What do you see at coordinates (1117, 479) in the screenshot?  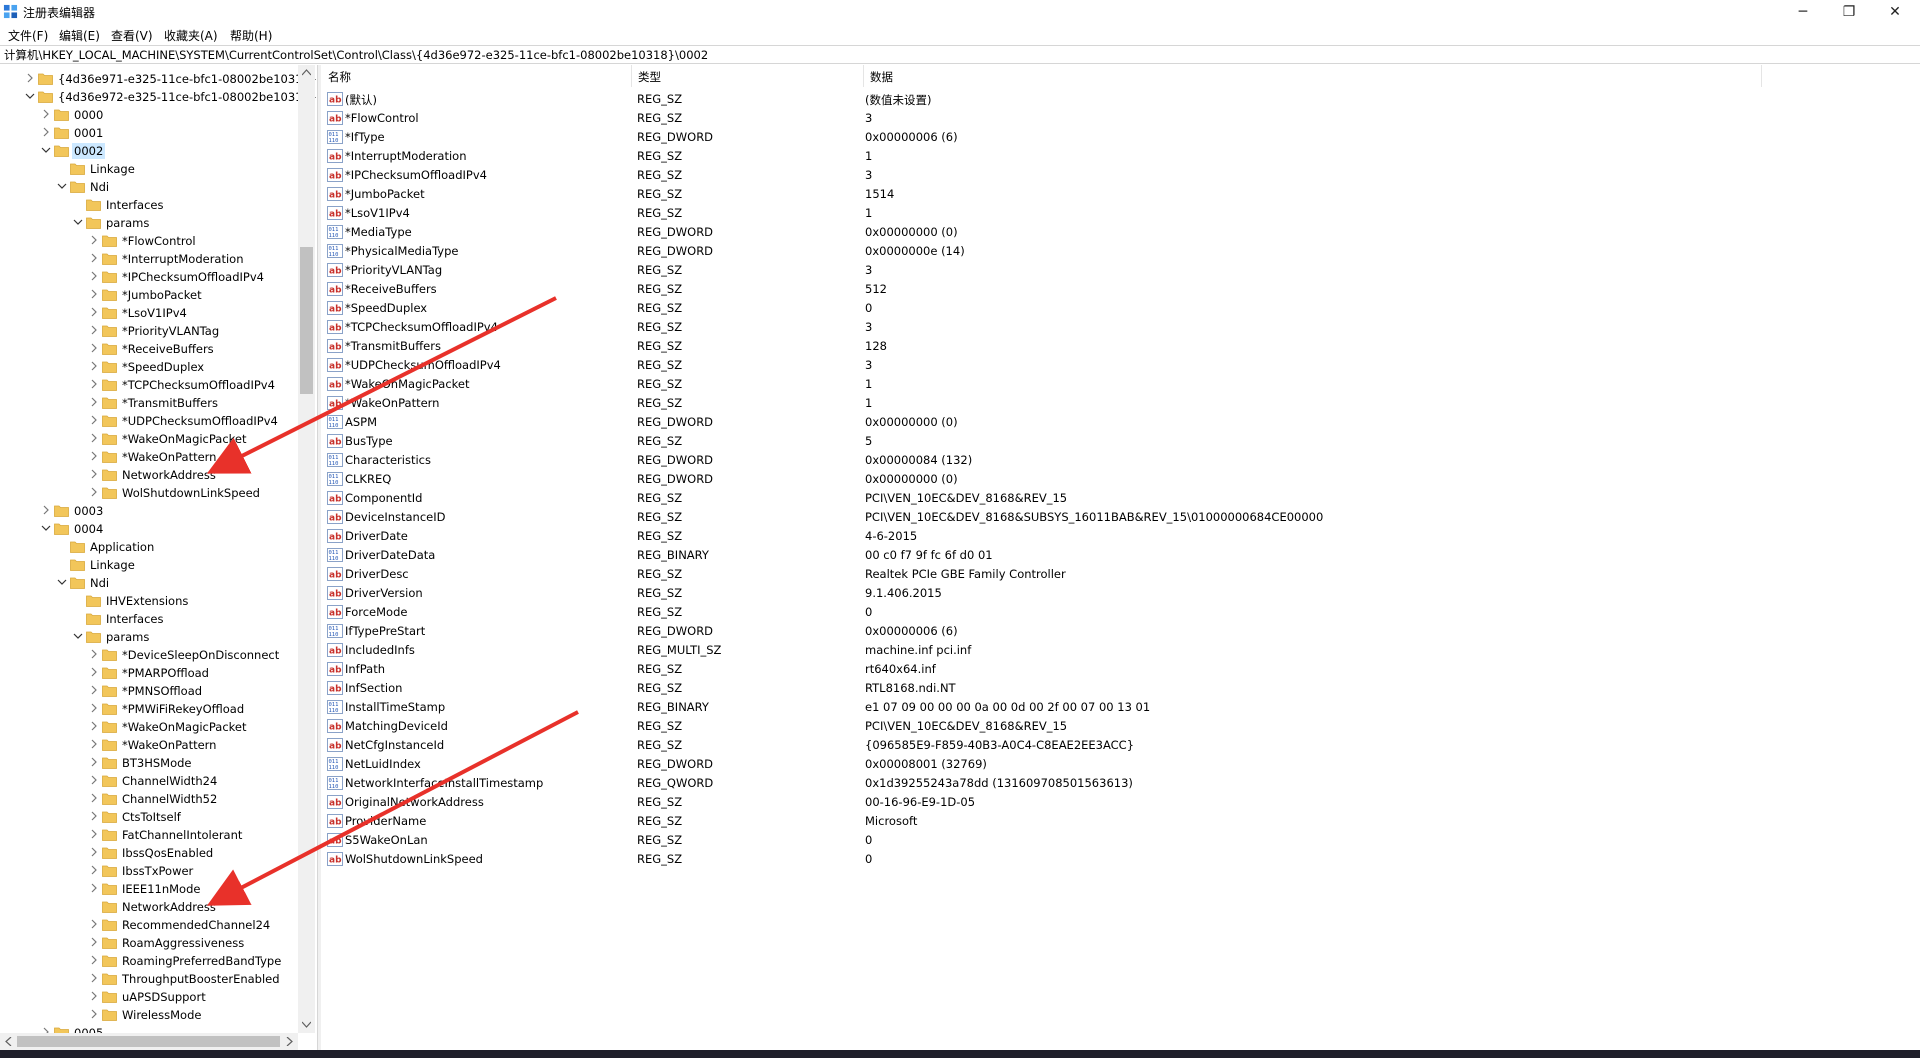 I see `value-row: 011 110 CLKREQ REG_DWORD 0x00000000 (0)` at bounding box center [1117, 479].